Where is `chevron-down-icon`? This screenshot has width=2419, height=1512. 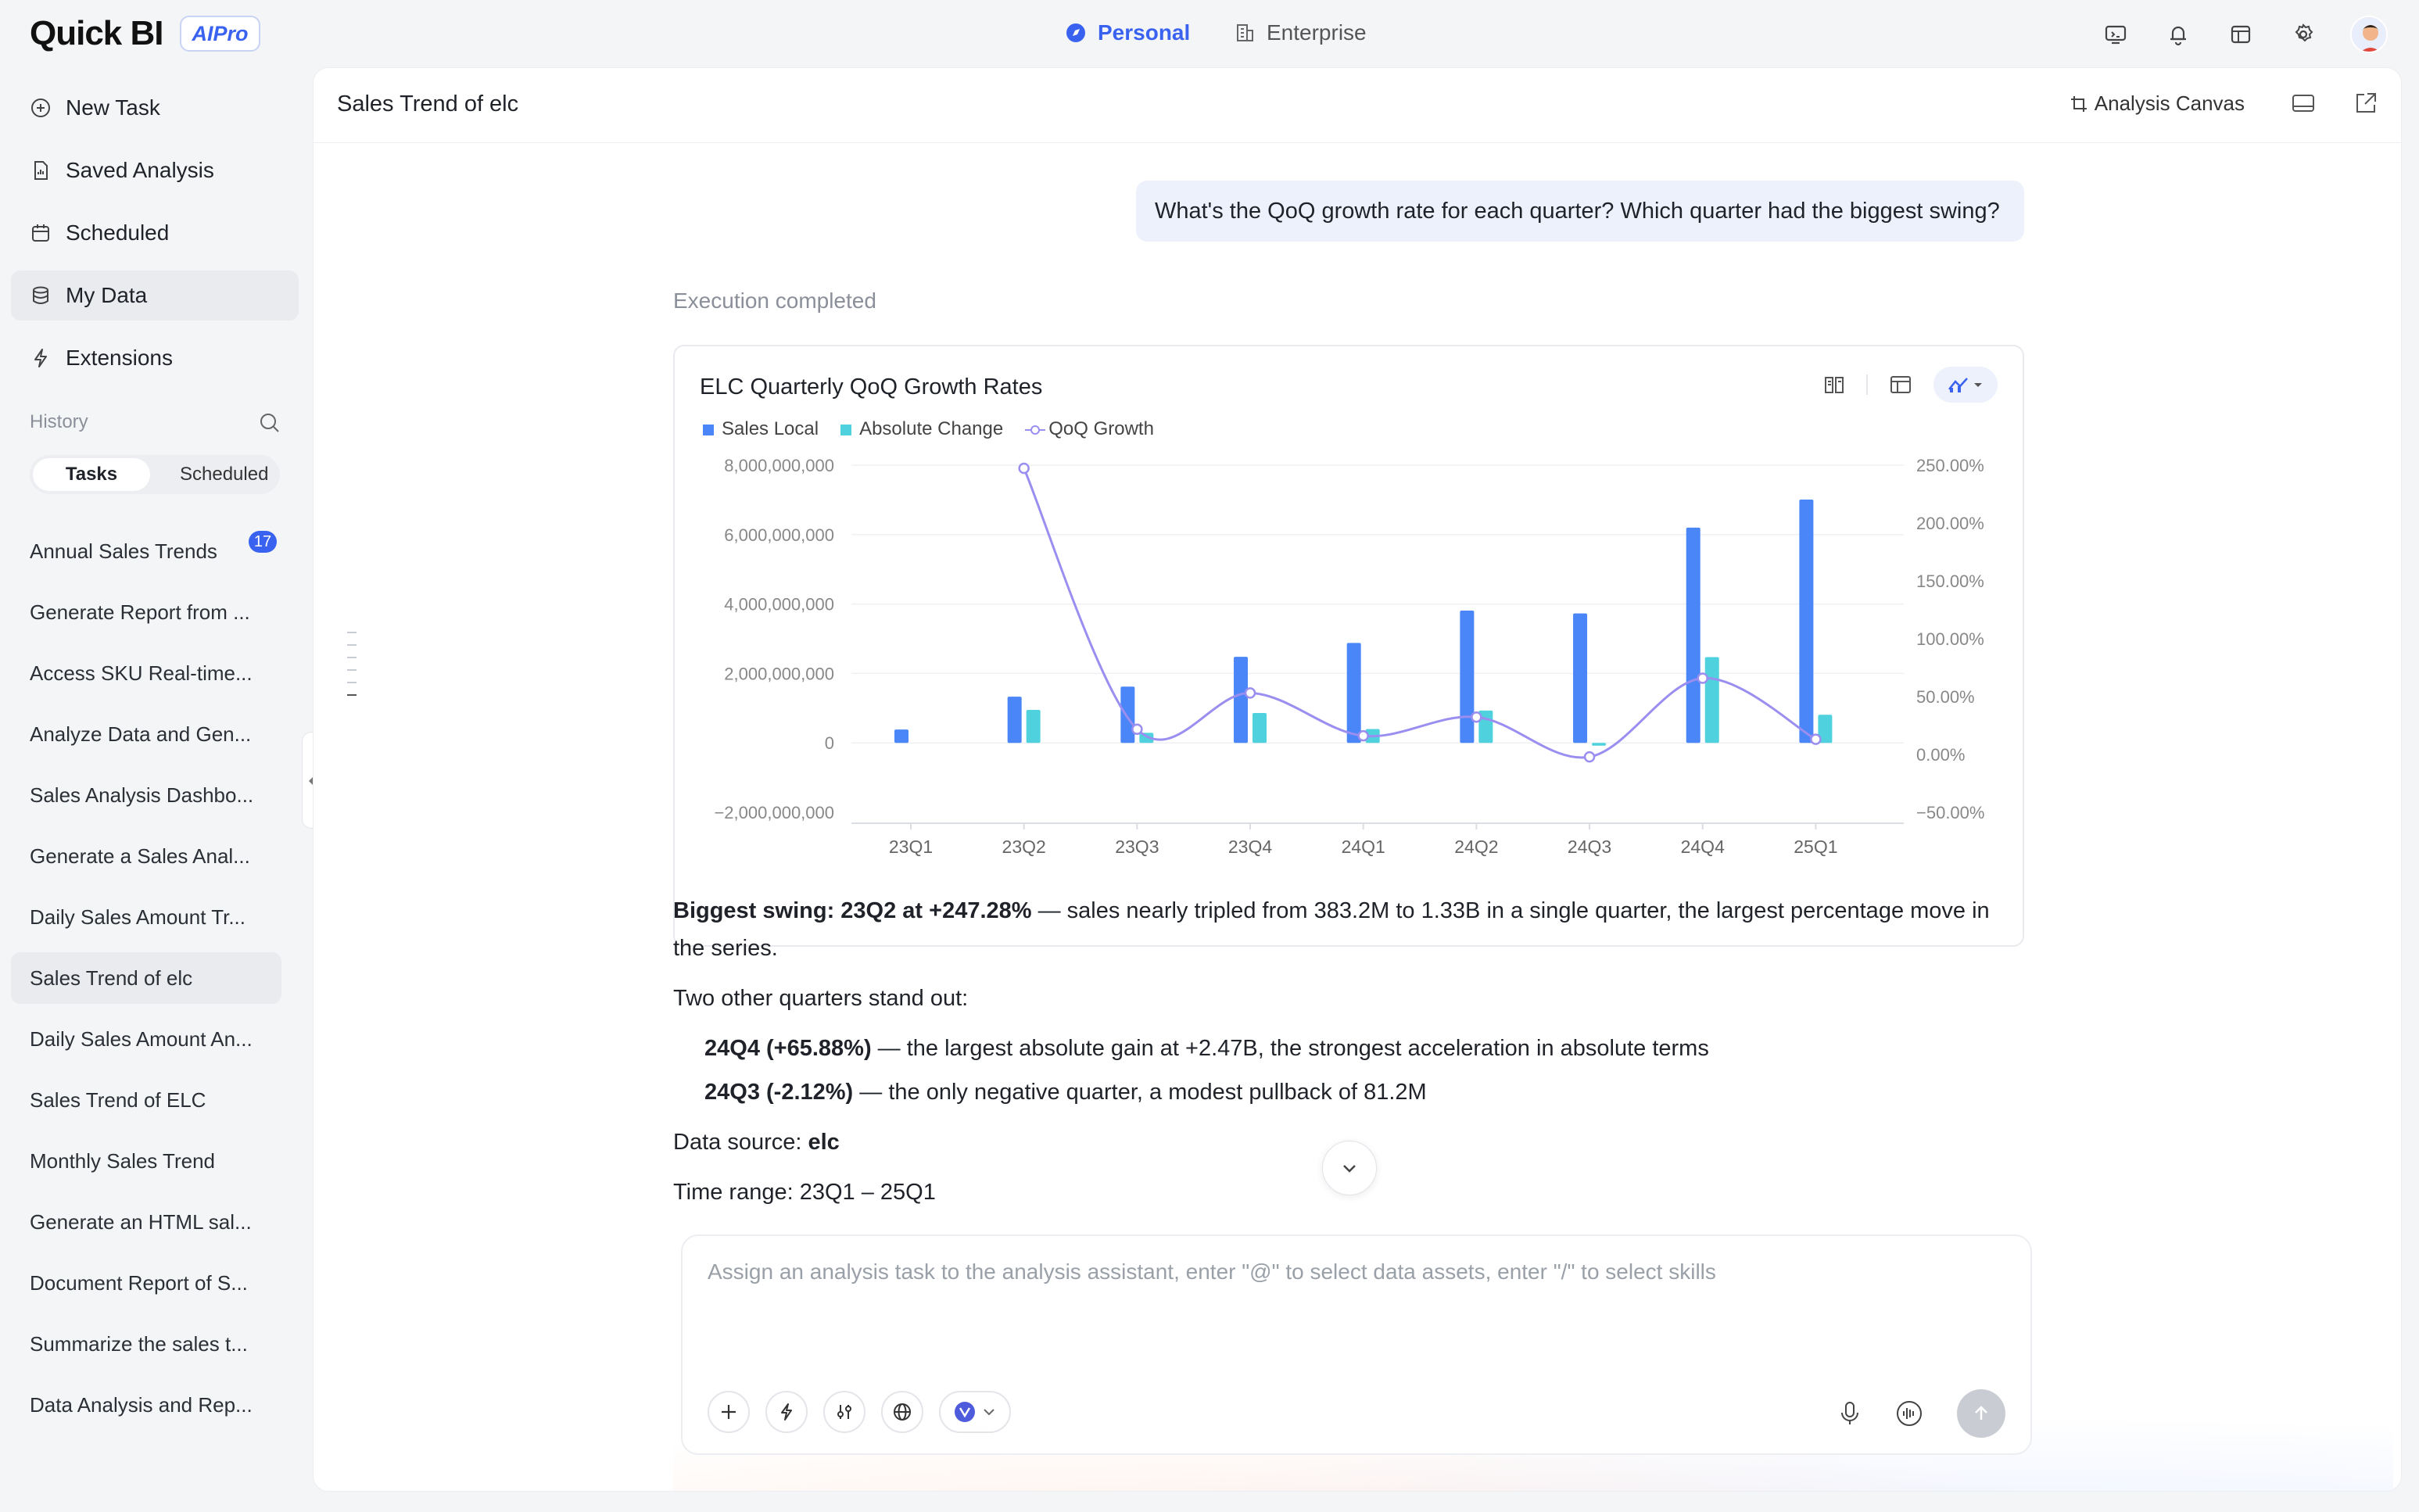 chevron-down-icon is located at coordinates (1349, 1169).